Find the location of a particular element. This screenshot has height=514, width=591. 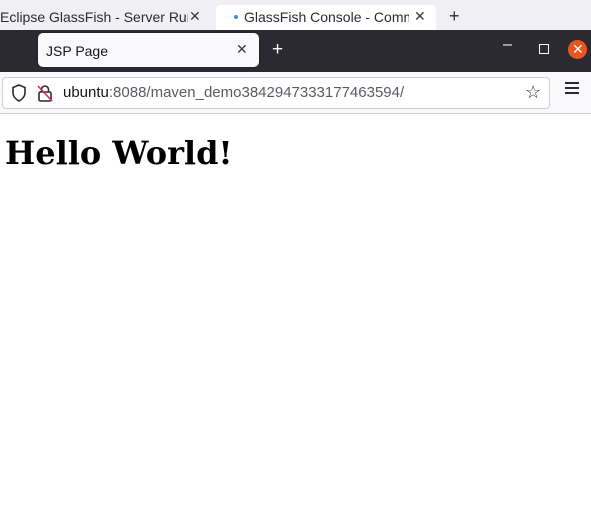

hamburger-menu-icon is located at coordinates (572, 88).